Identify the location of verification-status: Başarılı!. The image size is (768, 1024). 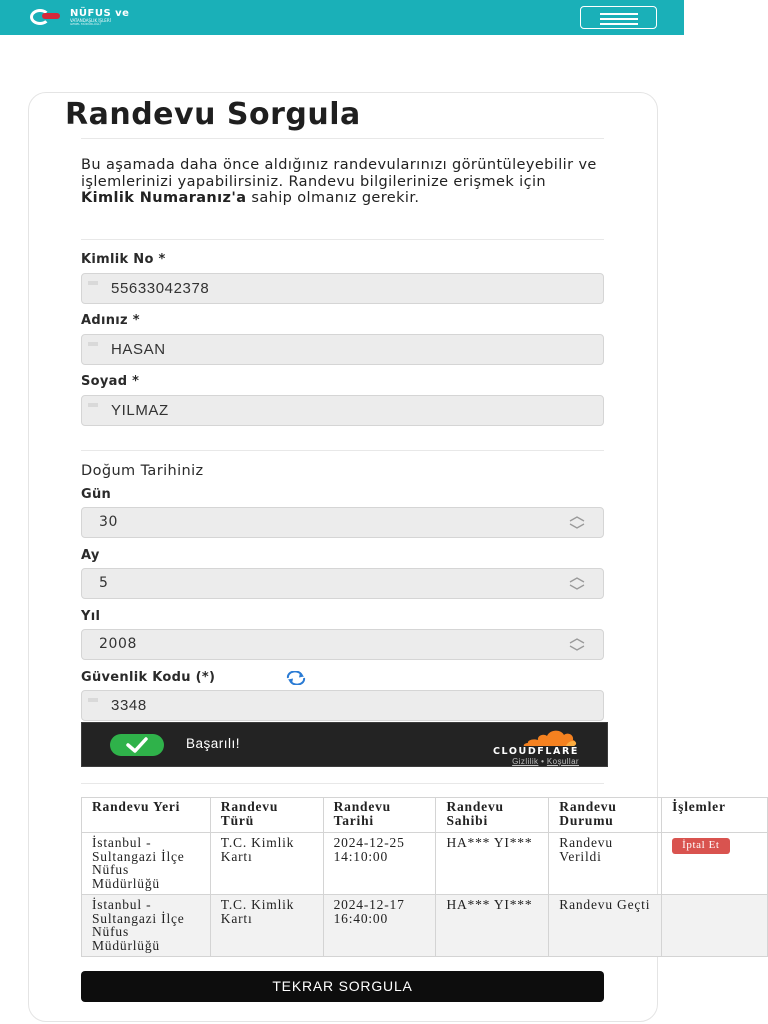
(213, 743).